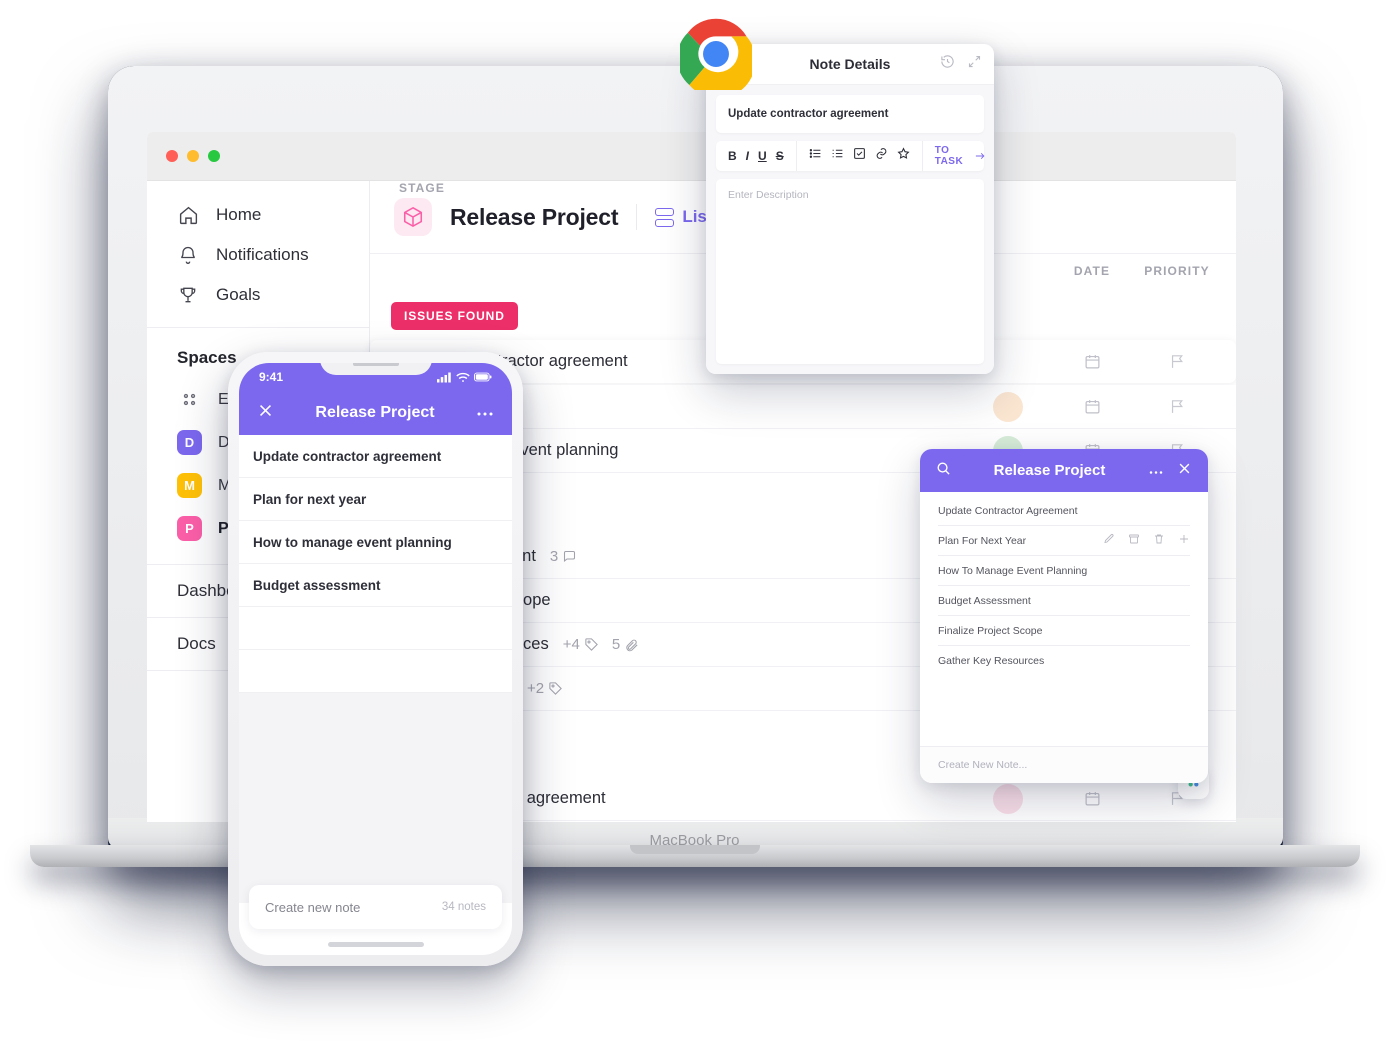 Image resolution: width=1389 pixels, height=1041 pixels. I want to click on list-item: How to manage event planning, so click(375, 542).